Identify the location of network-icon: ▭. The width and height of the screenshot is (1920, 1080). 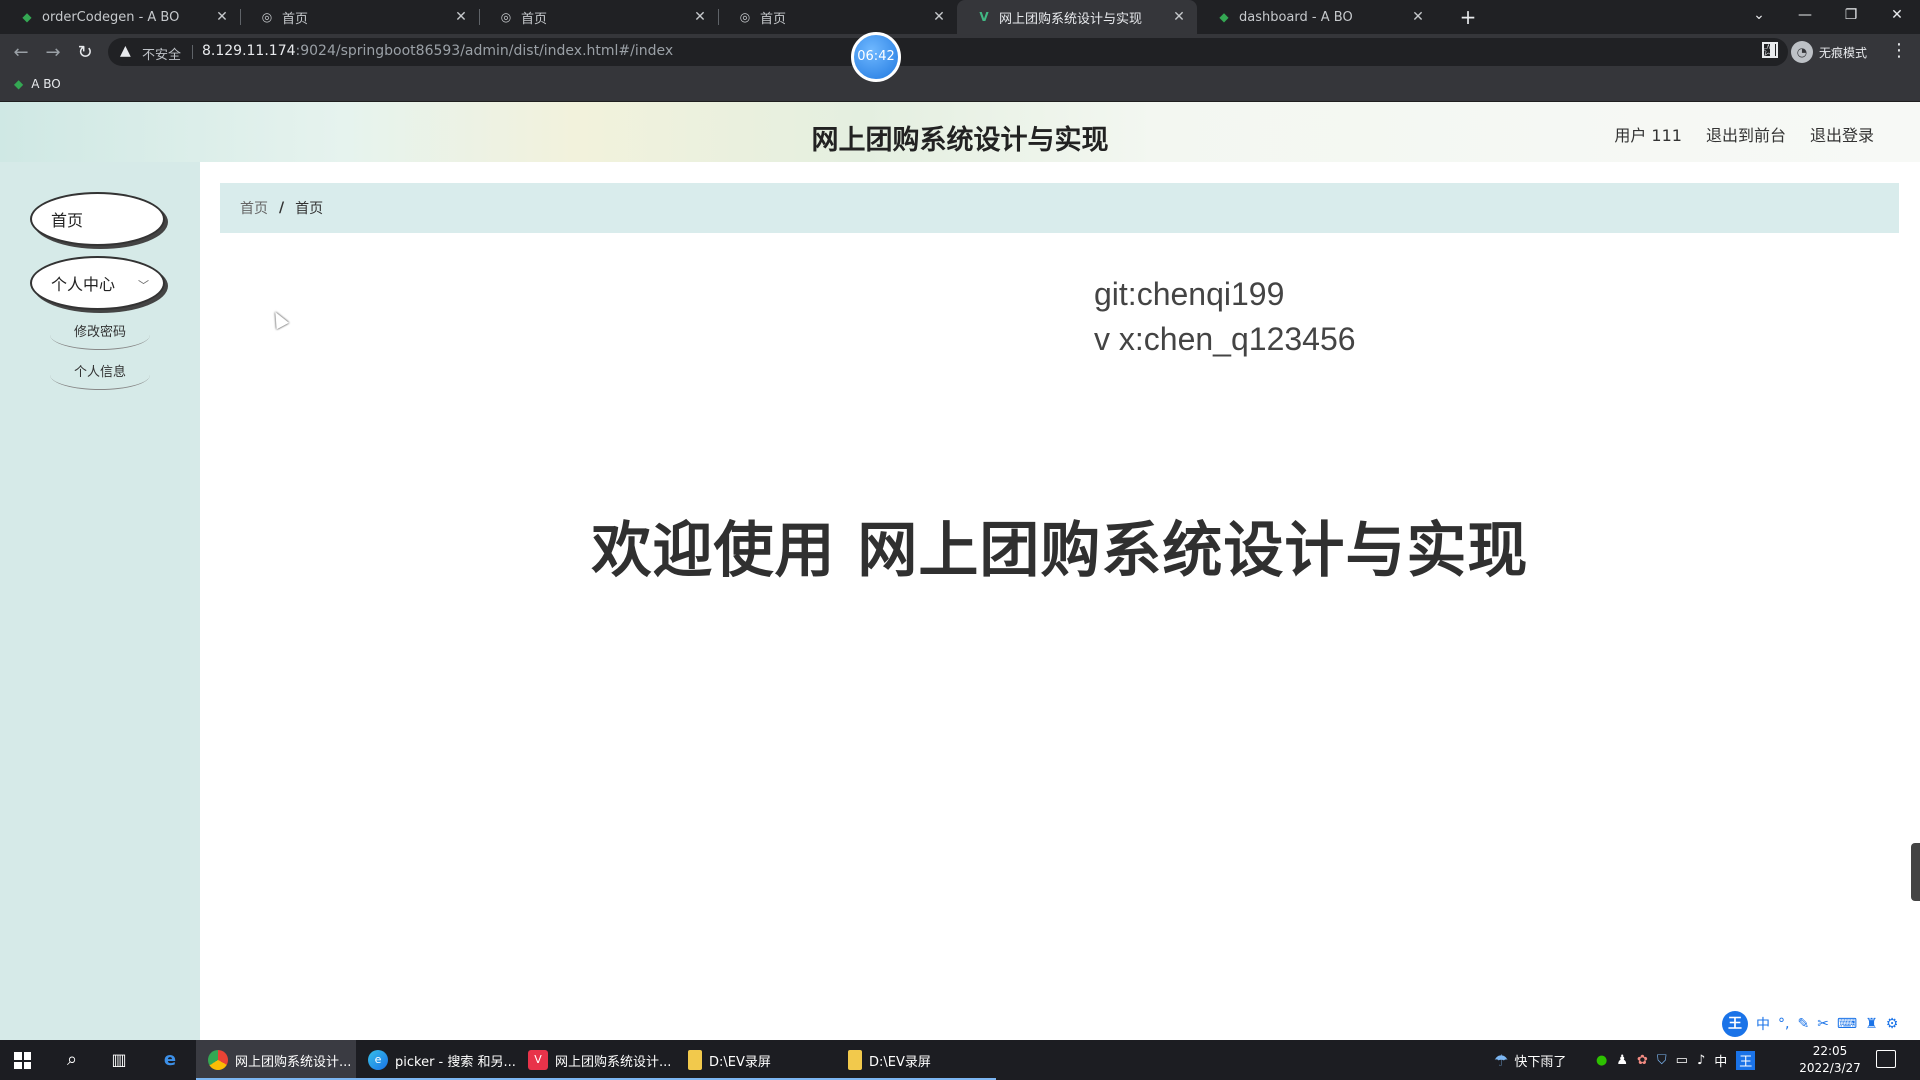
(1682, 1060).